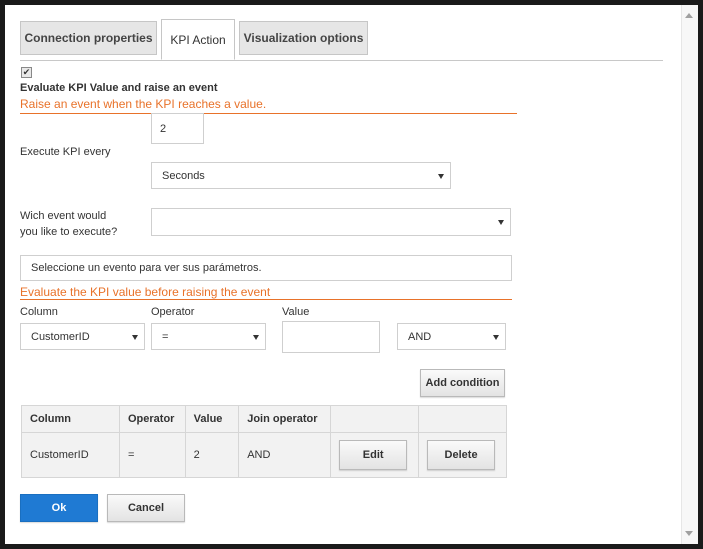  Describe the element at coordinates (462, 419) in the screenshot. I see `col-header-delete` at that location.